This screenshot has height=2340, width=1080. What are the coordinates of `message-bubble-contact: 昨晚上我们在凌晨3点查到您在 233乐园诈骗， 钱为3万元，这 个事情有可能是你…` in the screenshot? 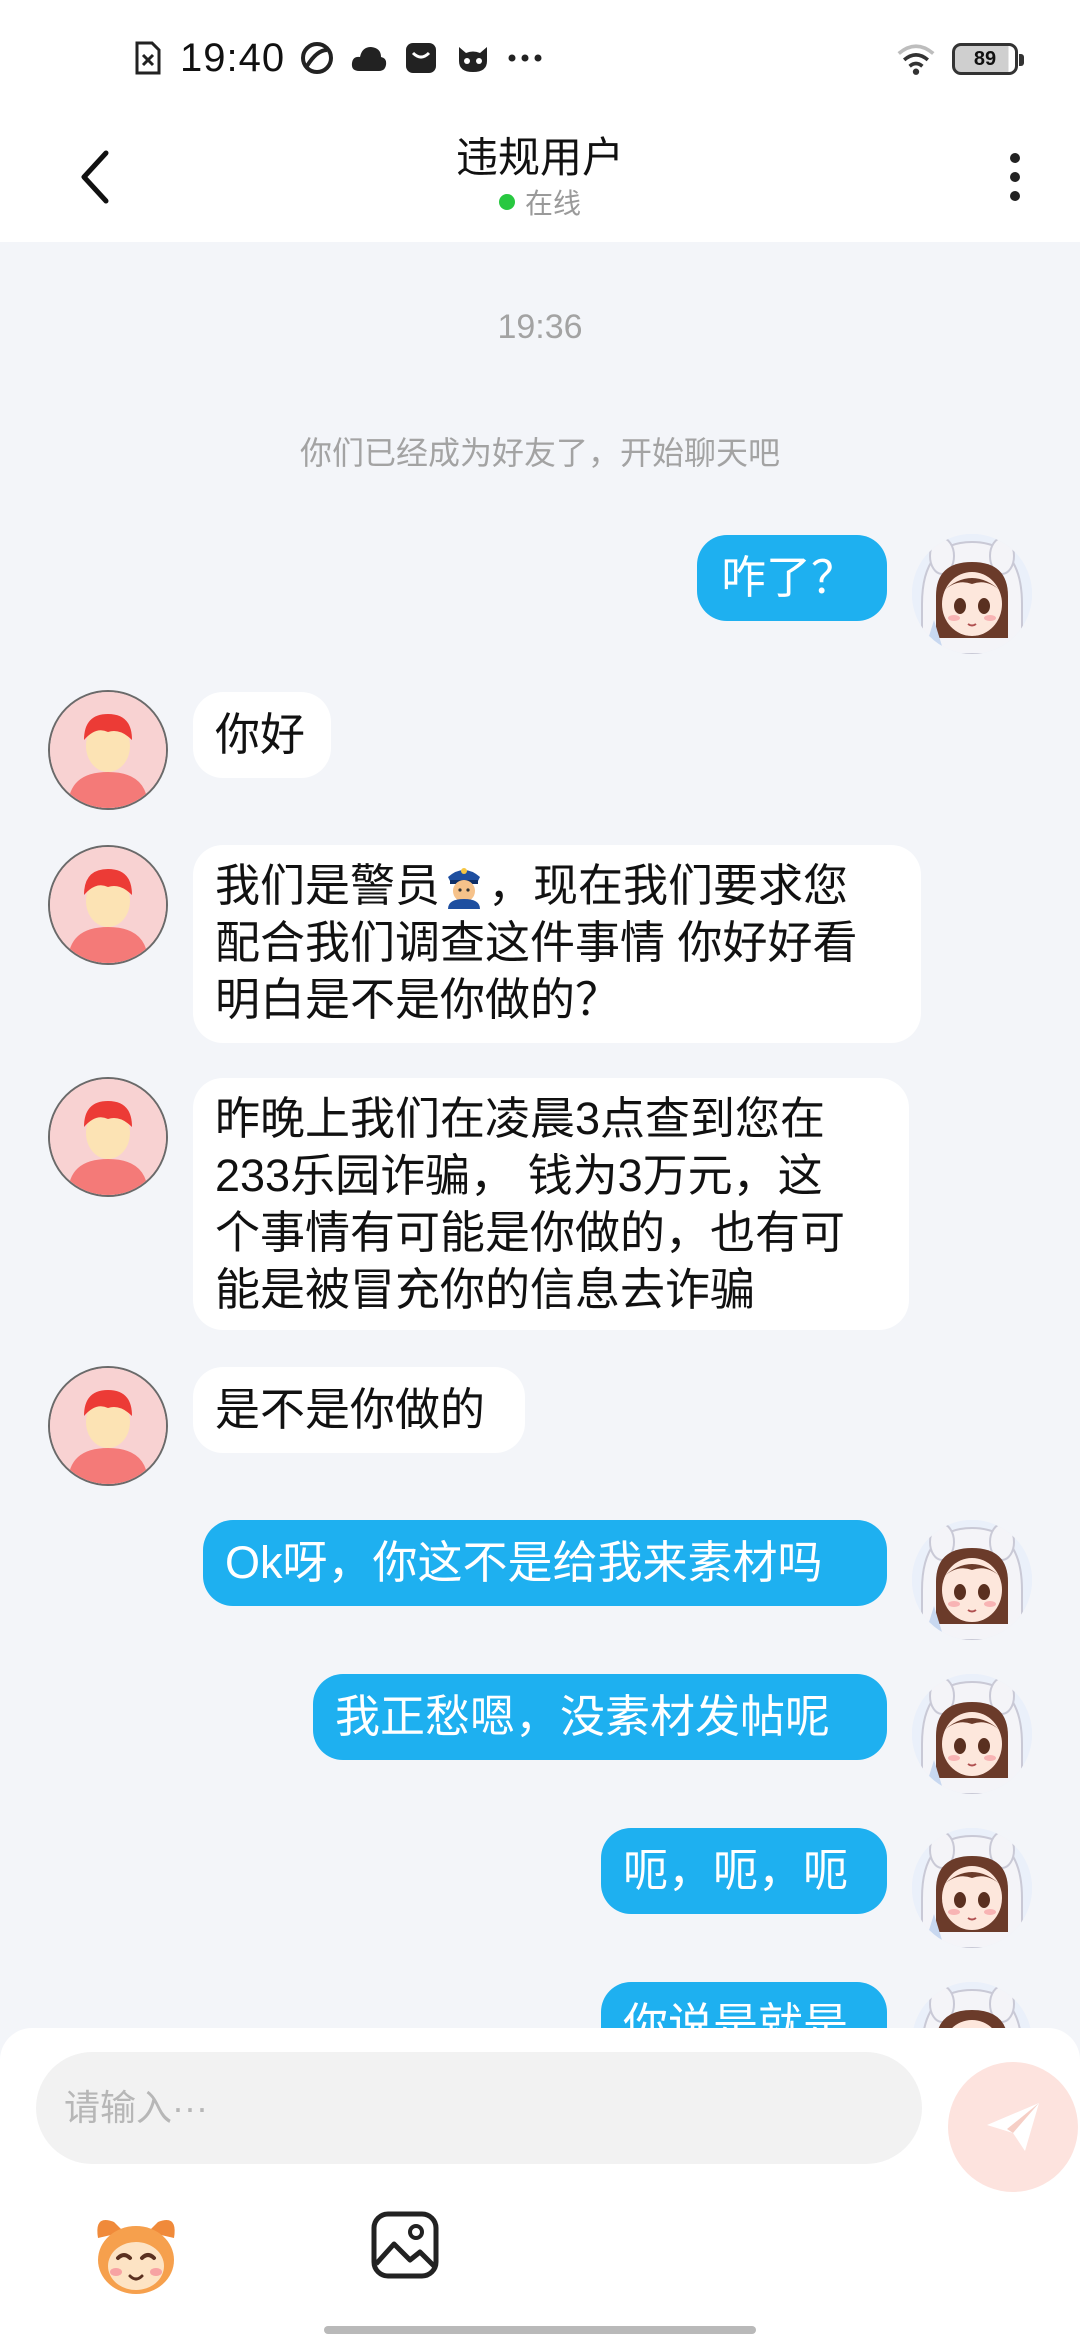 It's located at (551, 1204).